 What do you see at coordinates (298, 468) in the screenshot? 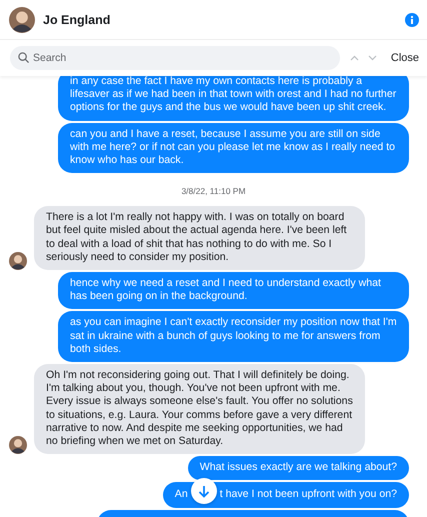
I see `sent-message: What issues exactly are we talking about?` at bounding box center [298, 468].